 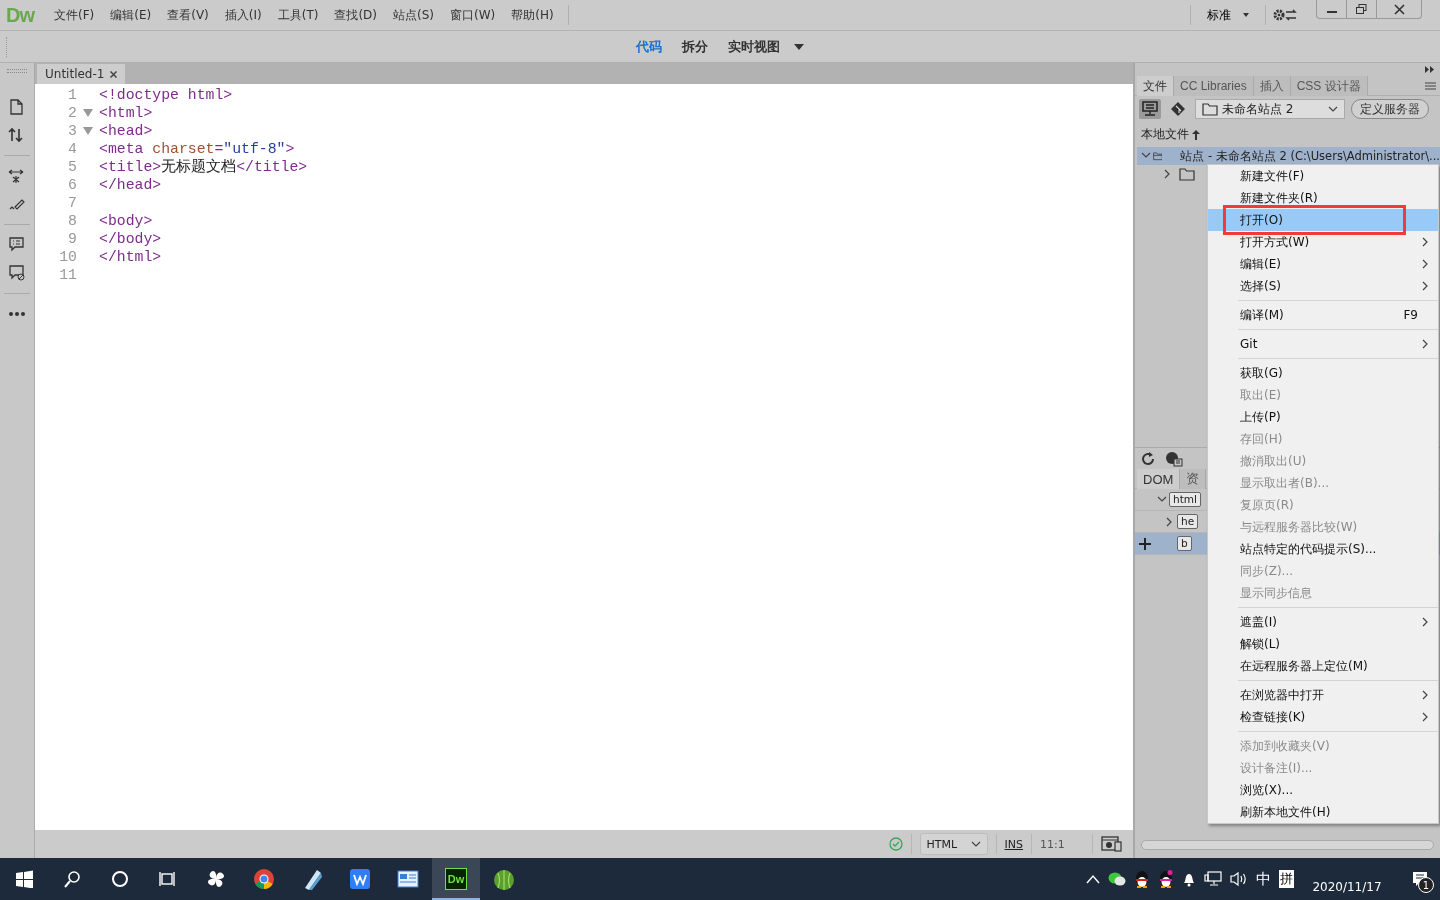 What do you see at coordinates (130, 167) in the screenshot?
I see `code-tag: <title>` at bounding box center [130, 167].